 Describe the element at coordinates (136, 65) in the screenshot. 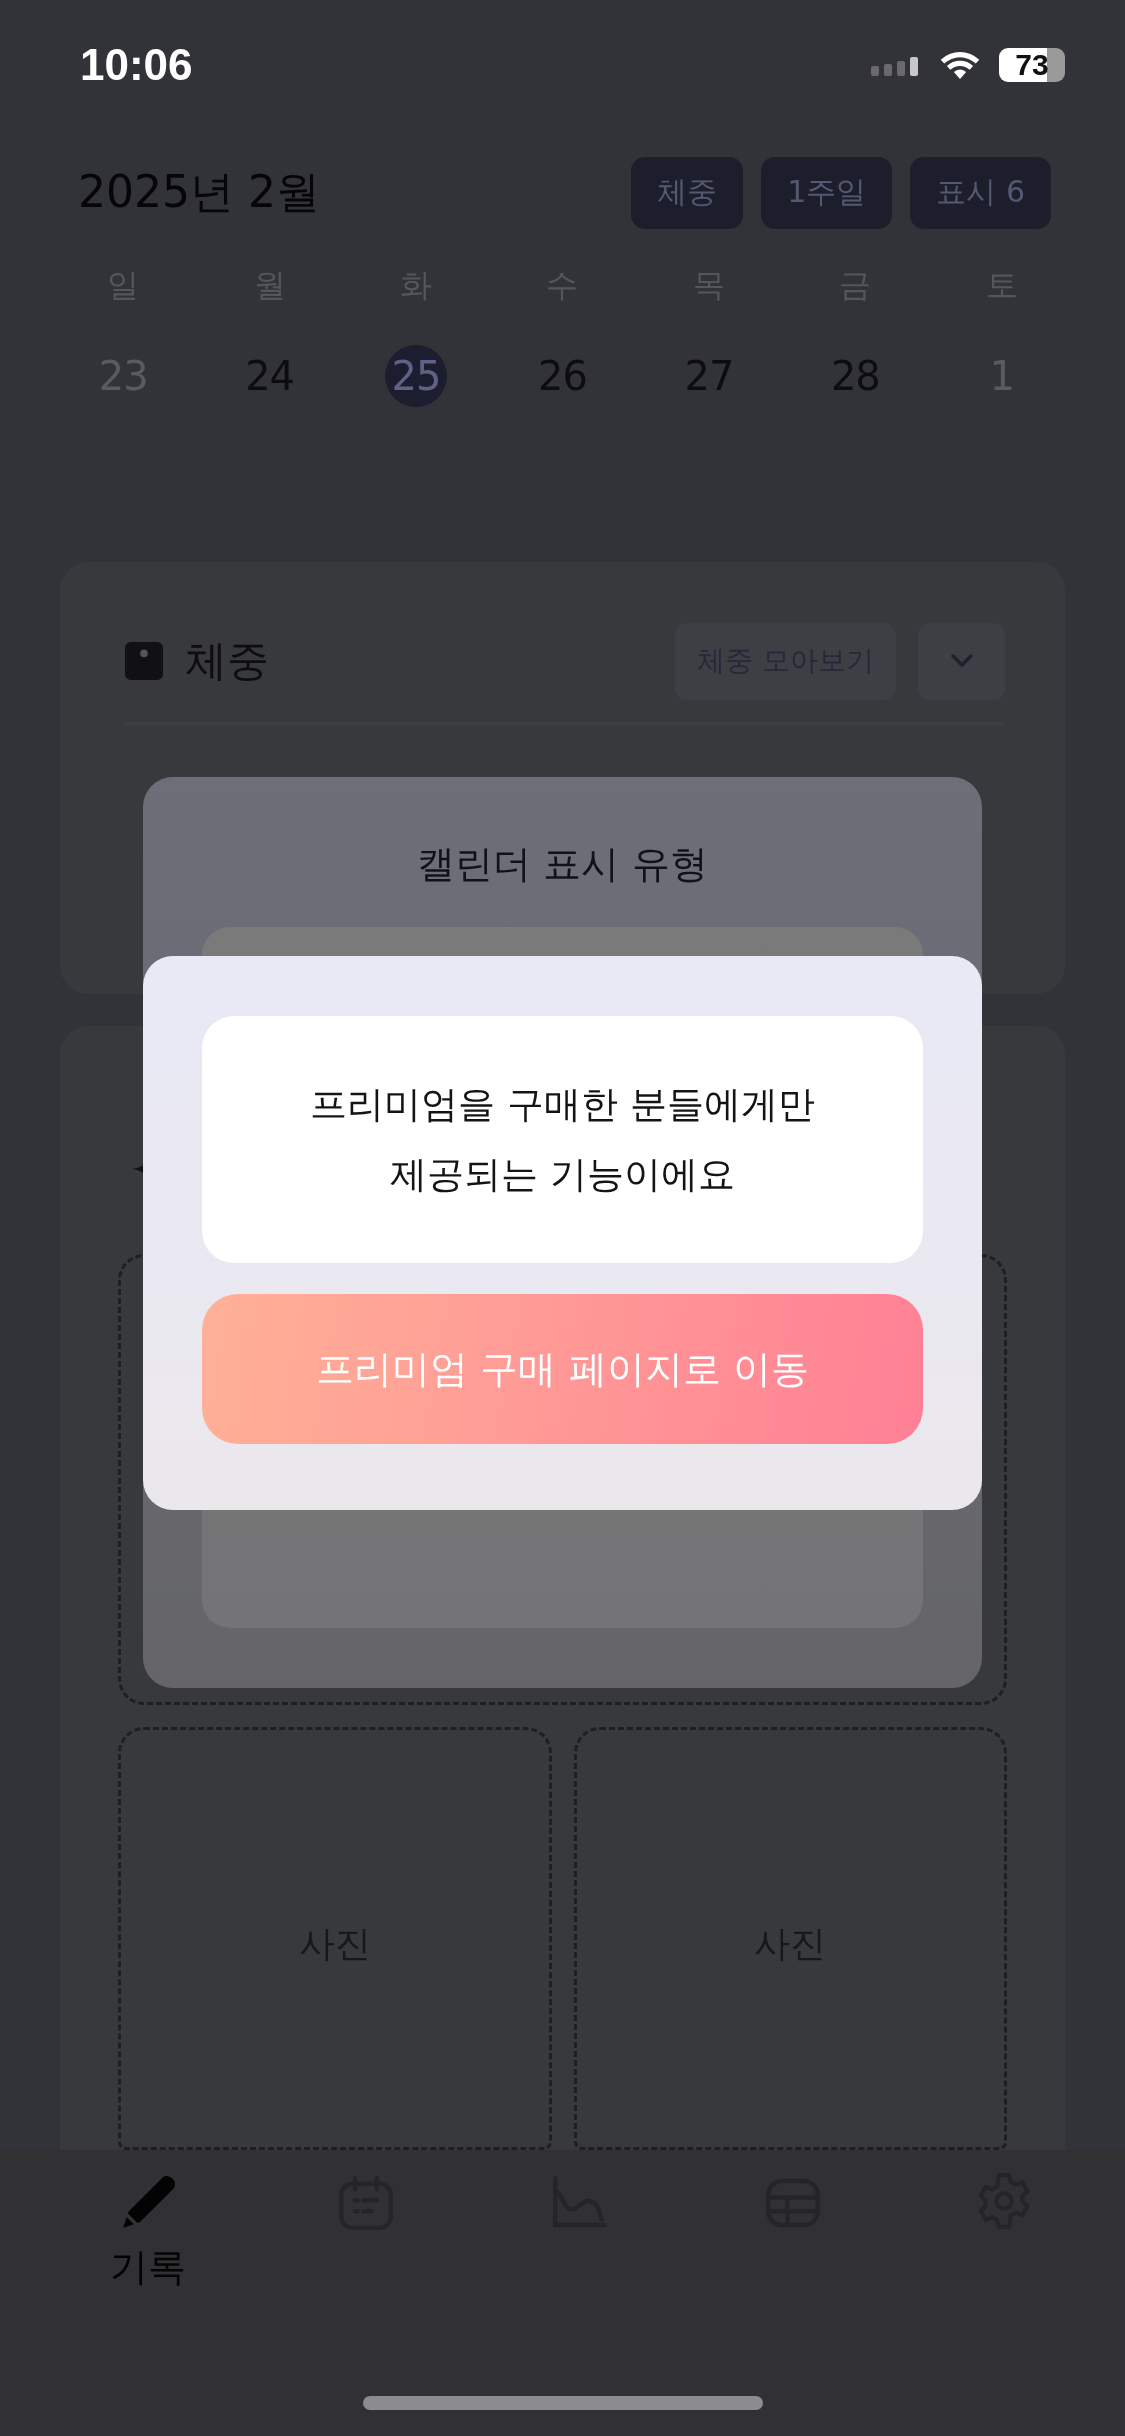

I see `status-time: 10:06` at that location.